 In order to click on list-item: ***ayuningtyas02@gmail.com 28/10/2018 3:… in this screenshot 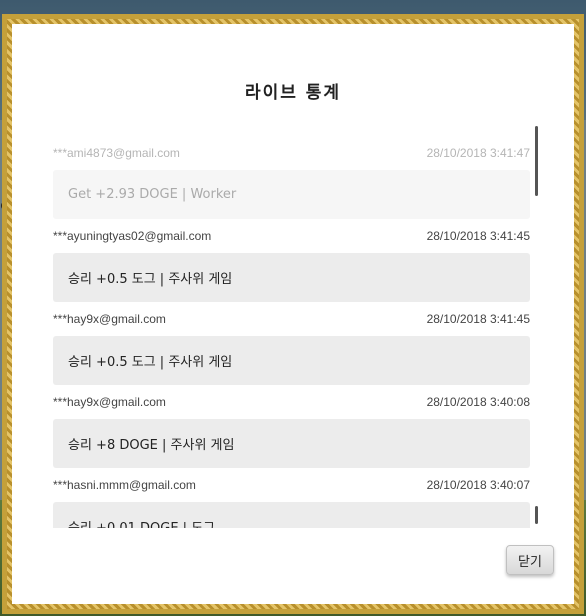, I will do `click(291, 260)`.